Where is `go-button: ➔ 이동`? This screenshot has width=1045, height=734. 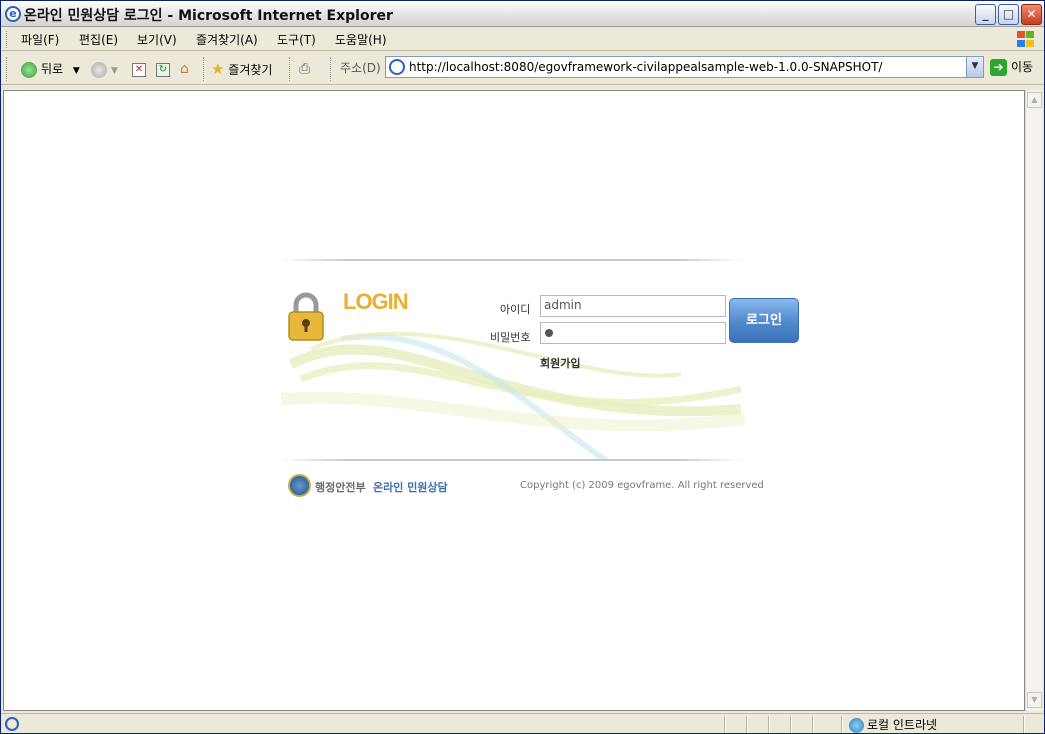 go-button: ➔ 이동 is located at coordinates (1011, 68).